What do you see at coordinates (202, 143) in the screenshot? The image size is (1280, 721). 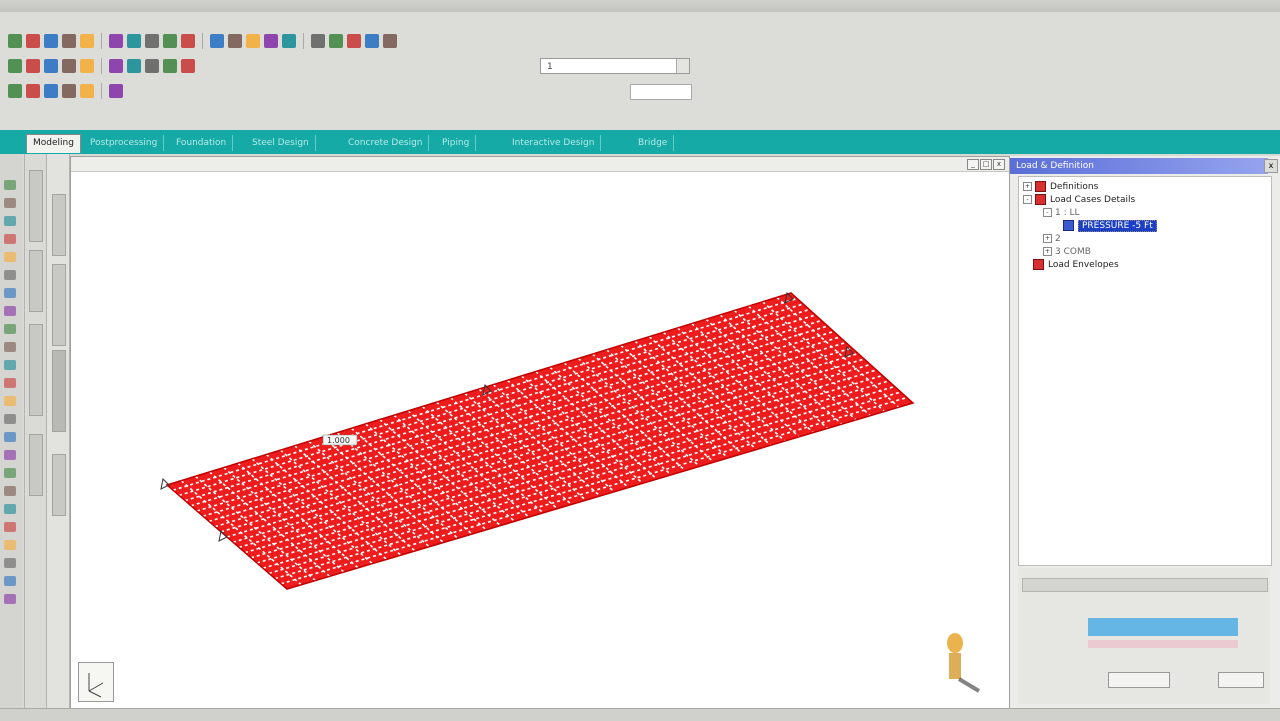 I see `tab-foundation: Foundation` at bounding box center [202, 143].